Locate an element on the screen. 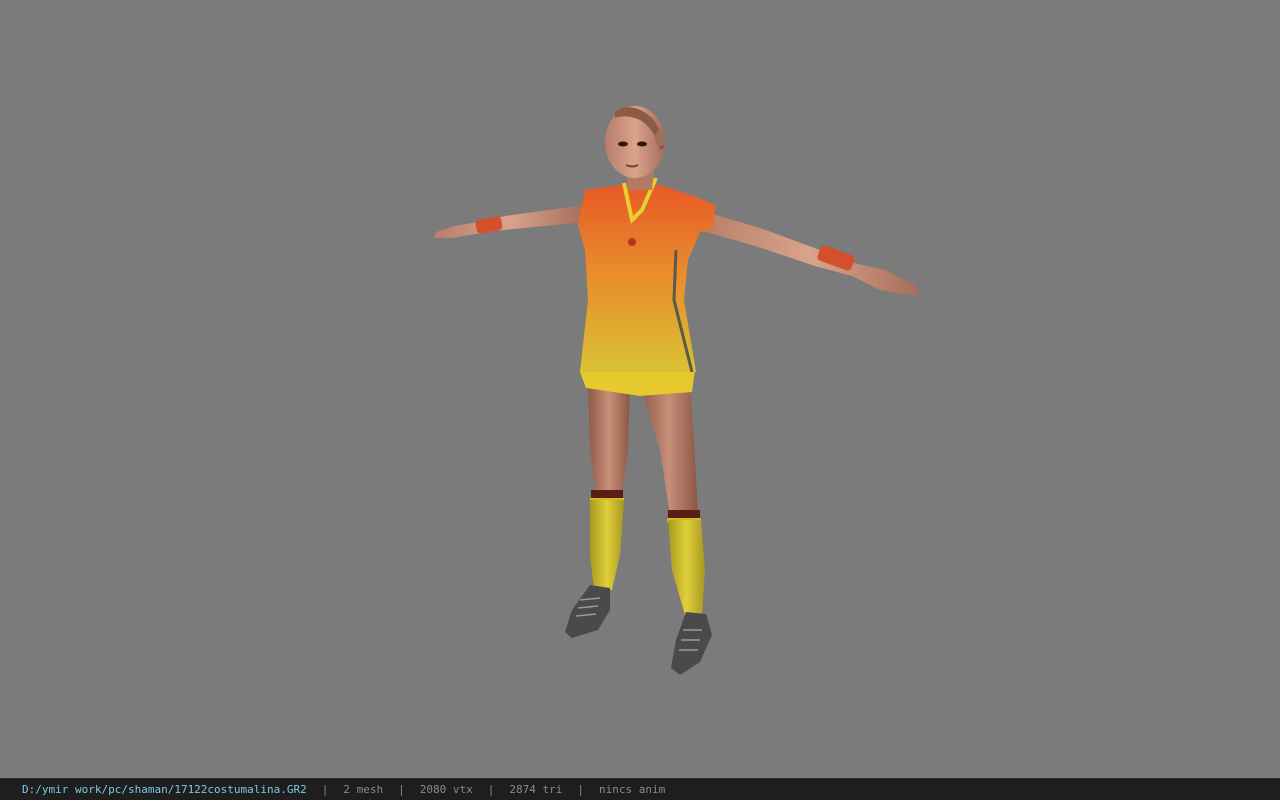 The width and height of the screenshot is (1280, 800). right-arm is located at coordinates (810, 254).